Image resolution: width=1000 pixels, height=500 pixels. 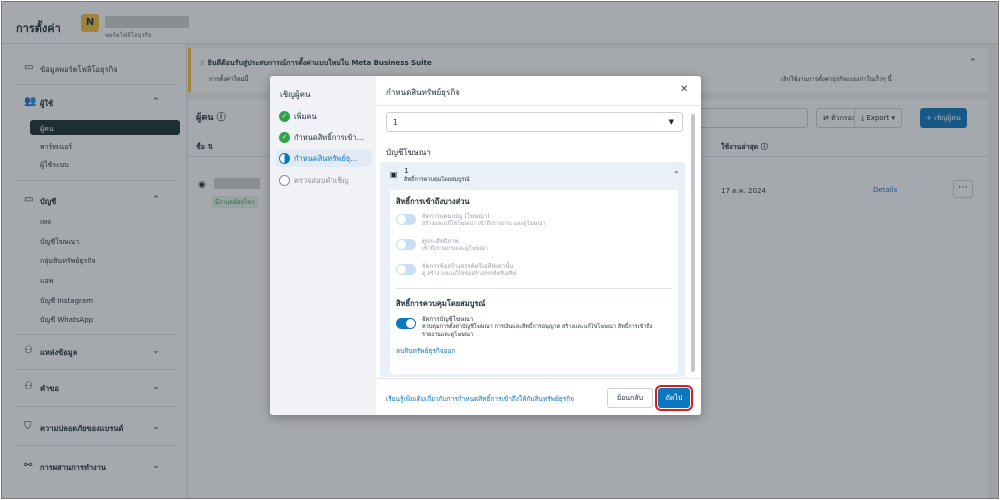 I want to click on step-review-invite: ตรวจสอบคำเชิญ, so click(x=324, y=180).